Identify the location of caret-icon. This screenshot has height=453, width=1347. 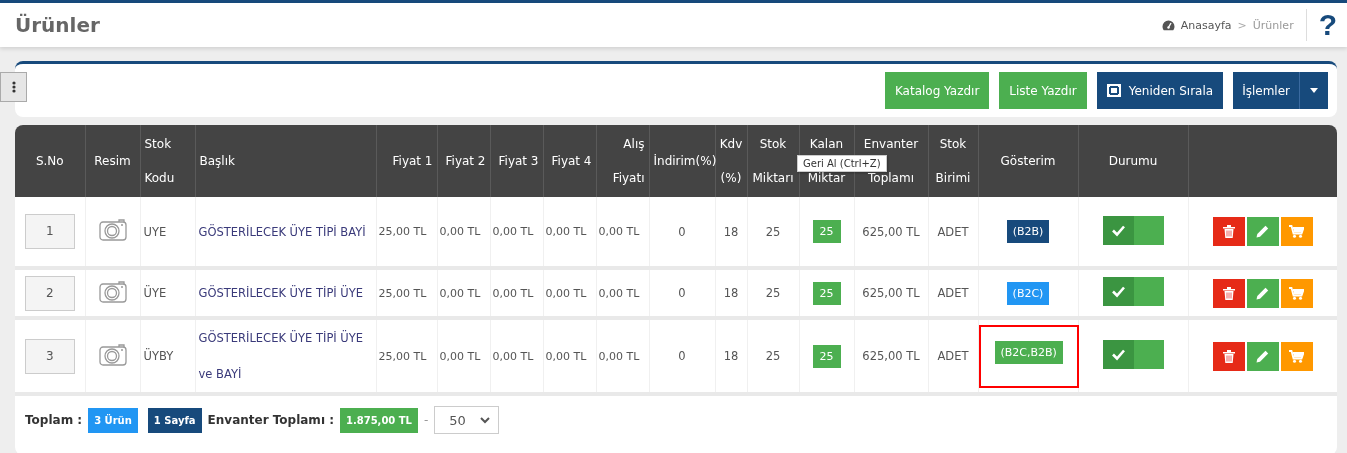
(1314, 90).